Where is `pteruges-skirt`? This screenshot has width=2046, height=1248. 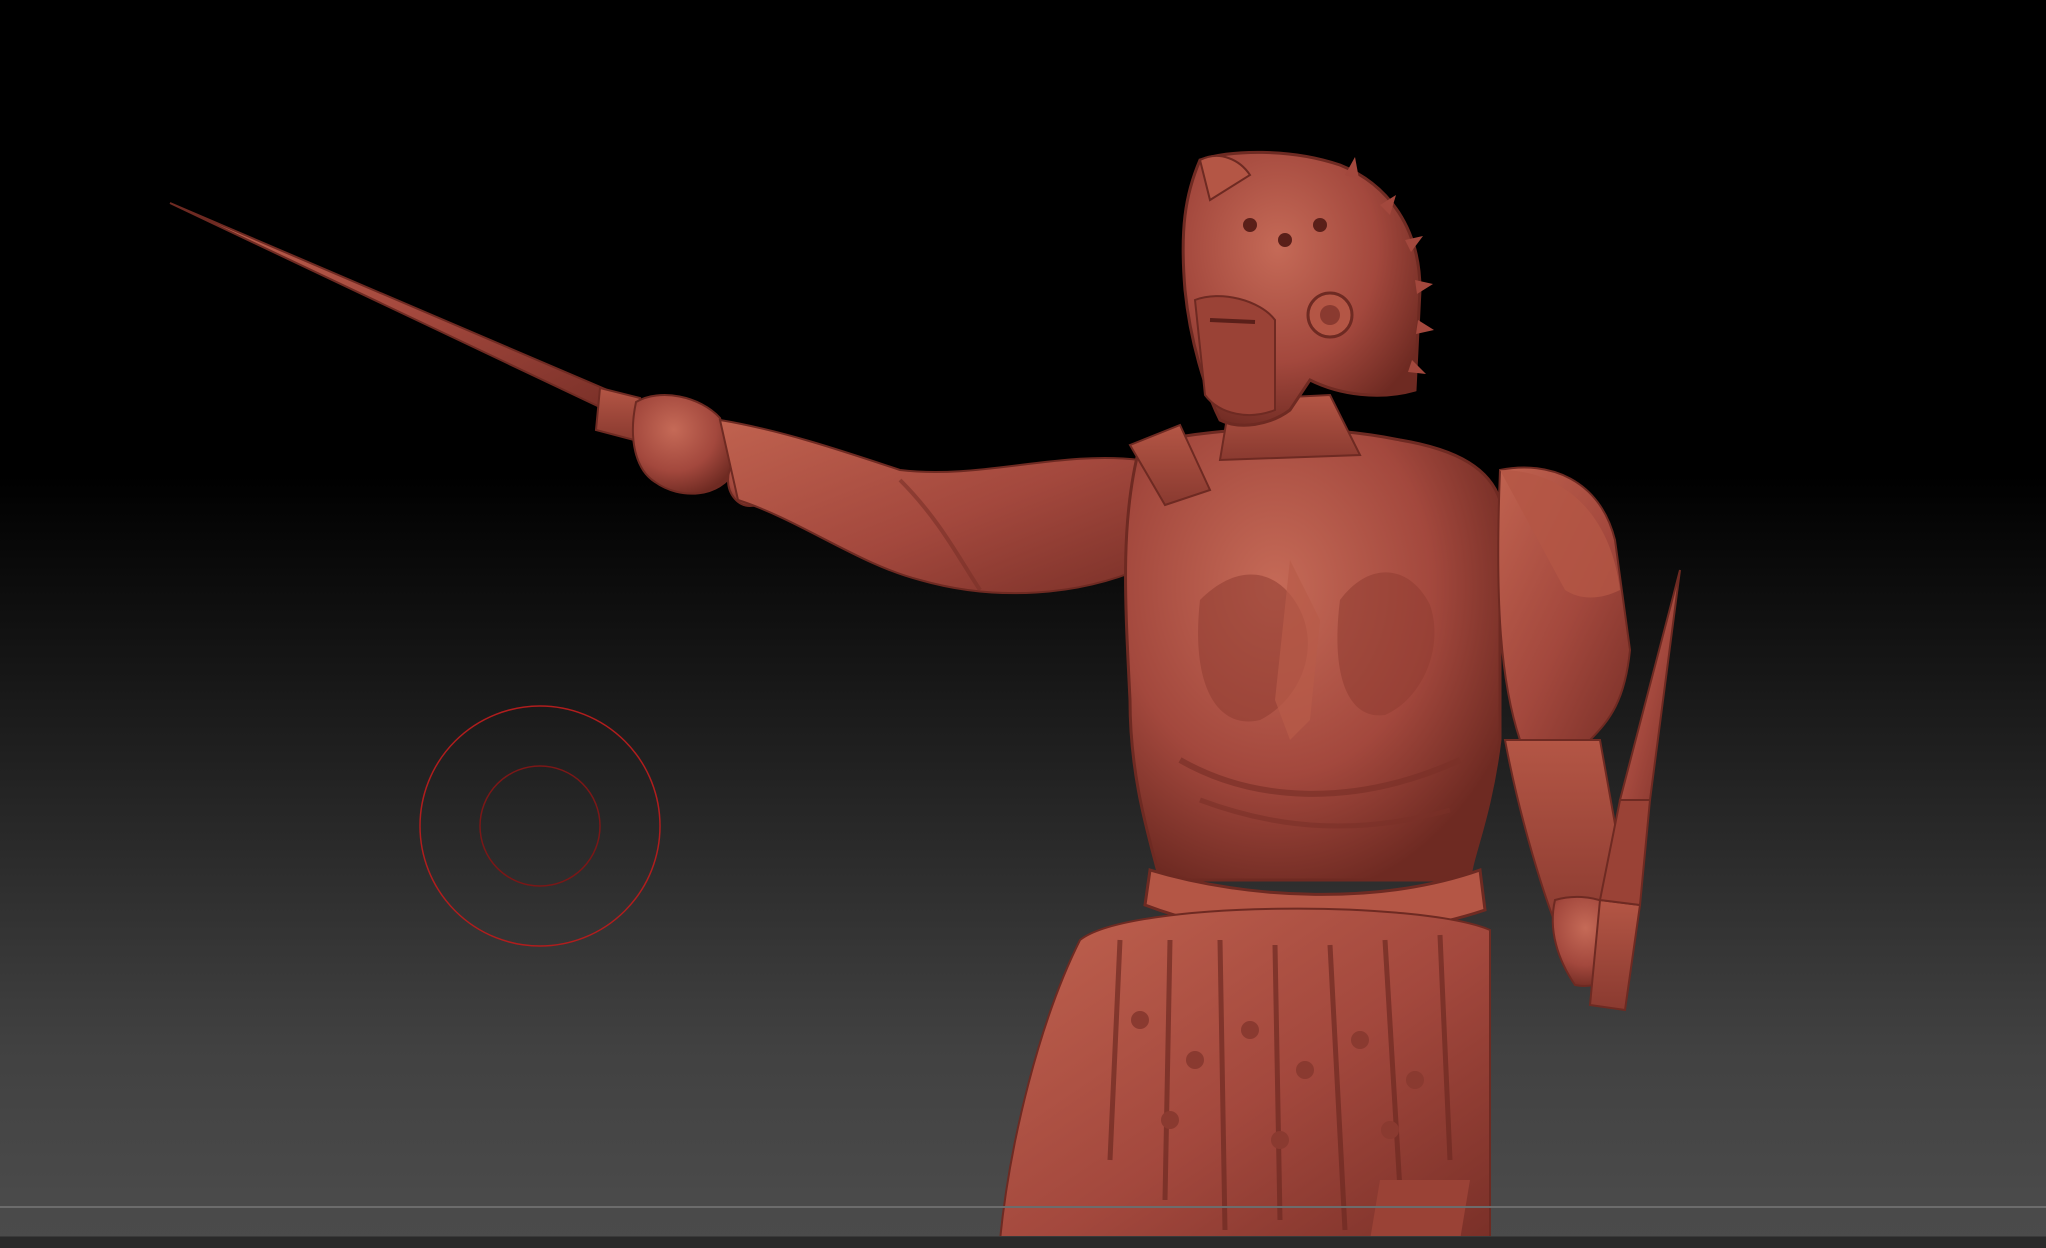
pteruges-skirt is located at coordinates (1244, 1074).